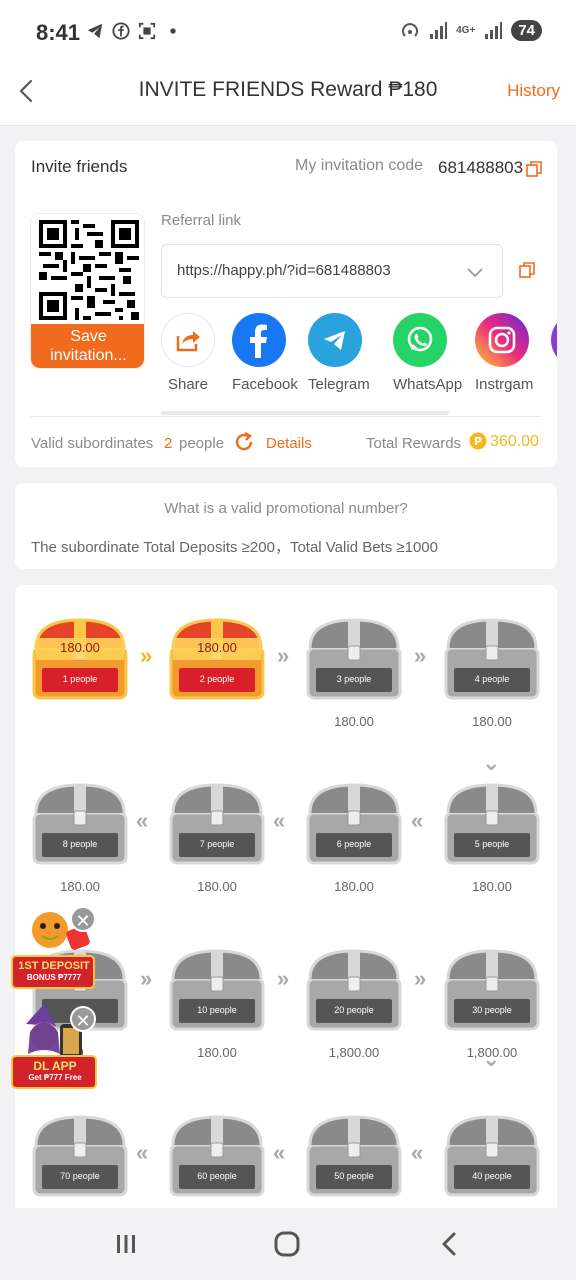  What do you see at coordinates (54, 977) in the screenshot?
I see `ad1-line2: BONUS ₱7777` at bounding box center [54, 977].